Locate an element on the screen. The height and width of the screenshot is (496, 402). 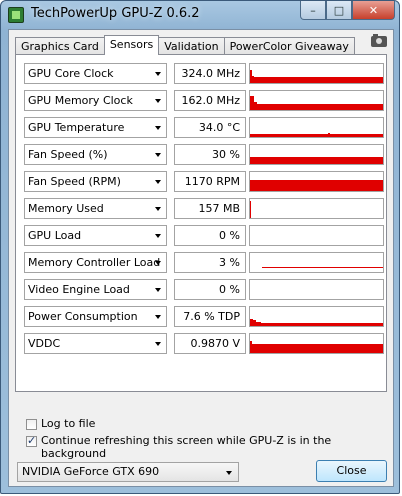
sensor-value: 324.0 MHz is located at coordinates (210, 73).